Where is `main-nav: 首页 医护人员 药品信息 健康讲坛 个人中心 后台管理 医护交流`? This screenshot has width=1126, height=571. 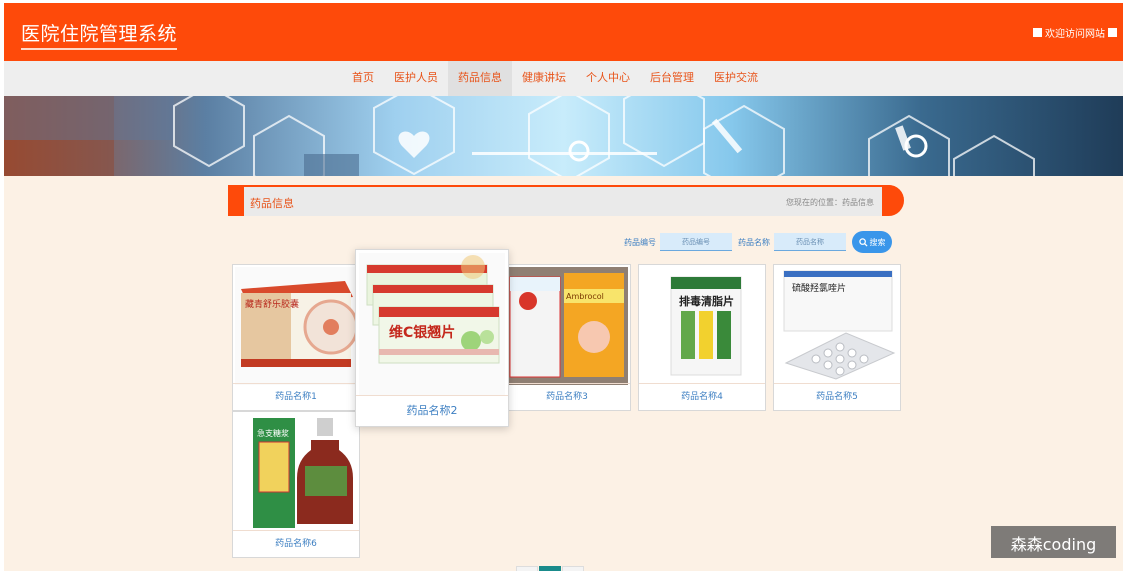 main-nav: 首页 医护人员 药品信息 健康讲坛 个人中心 后台管理 医护交流 is located at coordinates (563, 78).